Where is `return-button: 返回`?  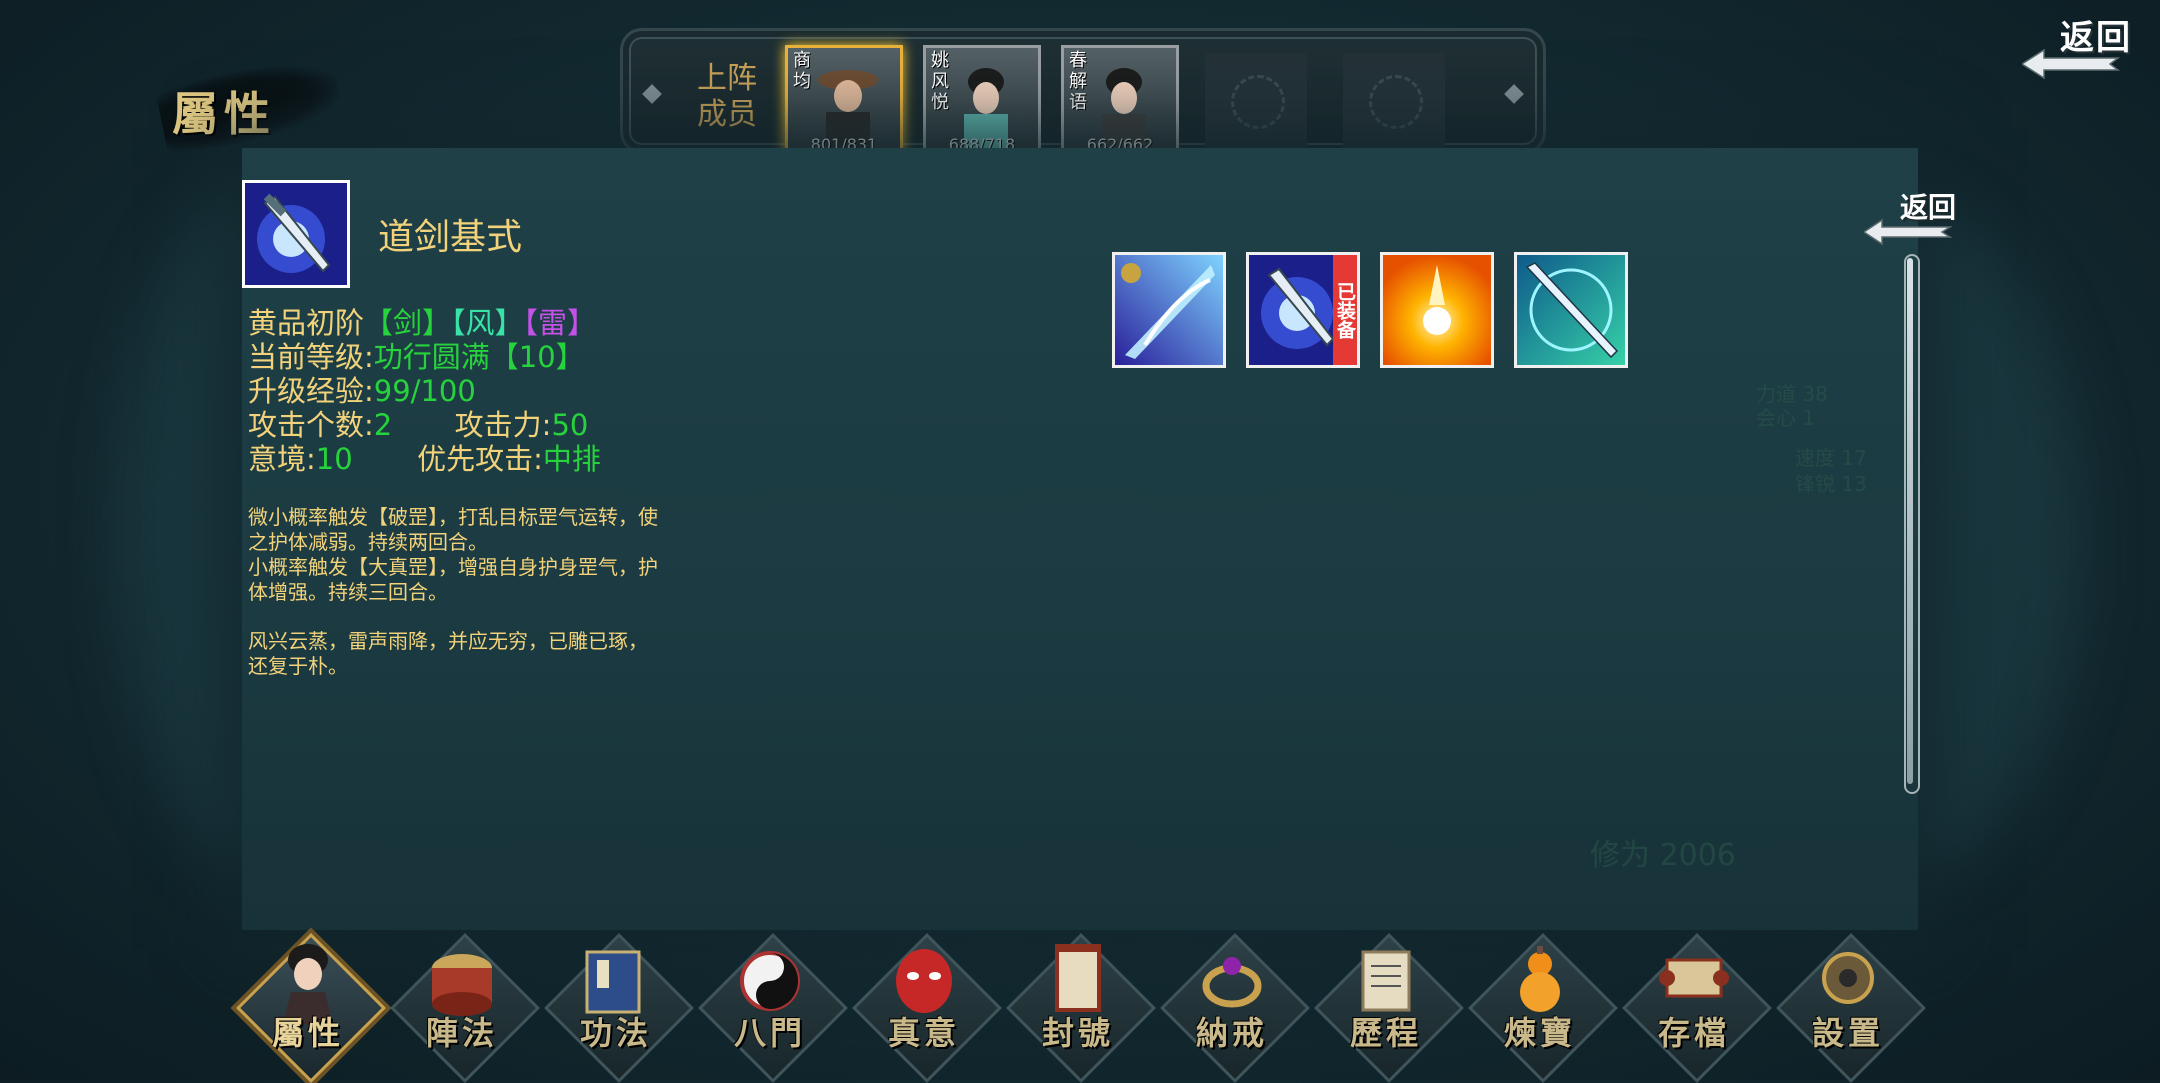 return-button: 返回 is located at coordinates (2075, 50).